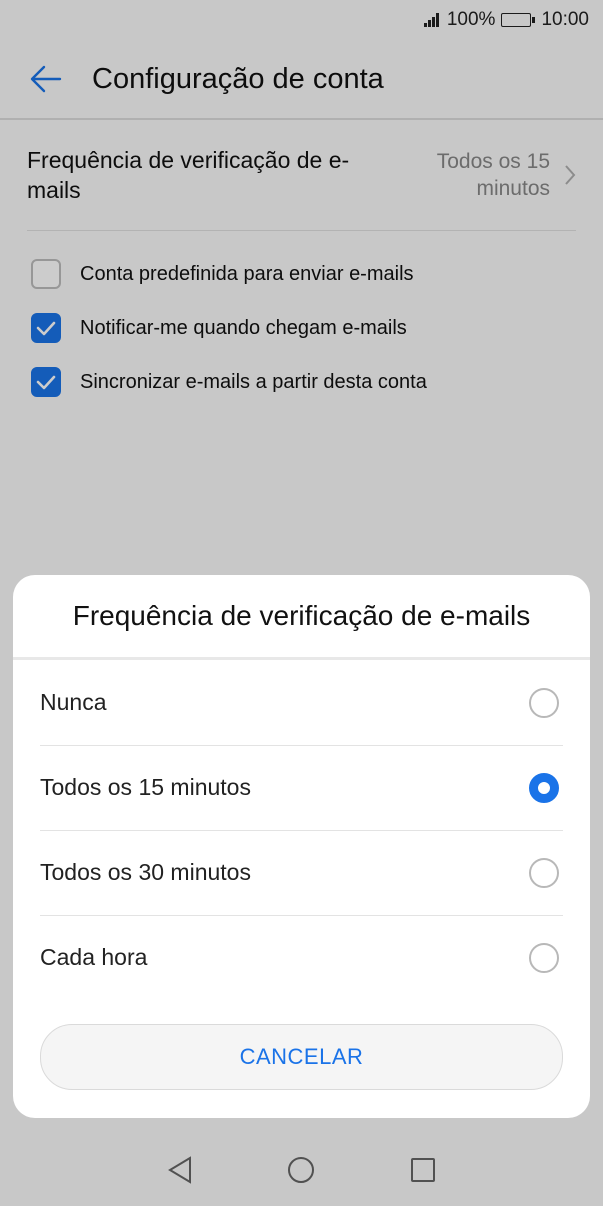  Describe the element at coordinates (73, 702) in the screenshot. I see `option-label: Nunca` at that location.